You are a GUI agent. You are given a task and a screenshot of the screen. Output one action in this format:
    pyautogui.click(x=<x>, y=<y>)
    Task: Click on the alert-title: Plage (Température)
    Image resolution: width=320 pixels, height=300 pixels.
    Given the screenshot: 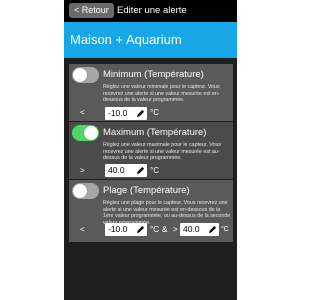 What is the action you would take?
    pyautogui.click(x=146, y=190)
    